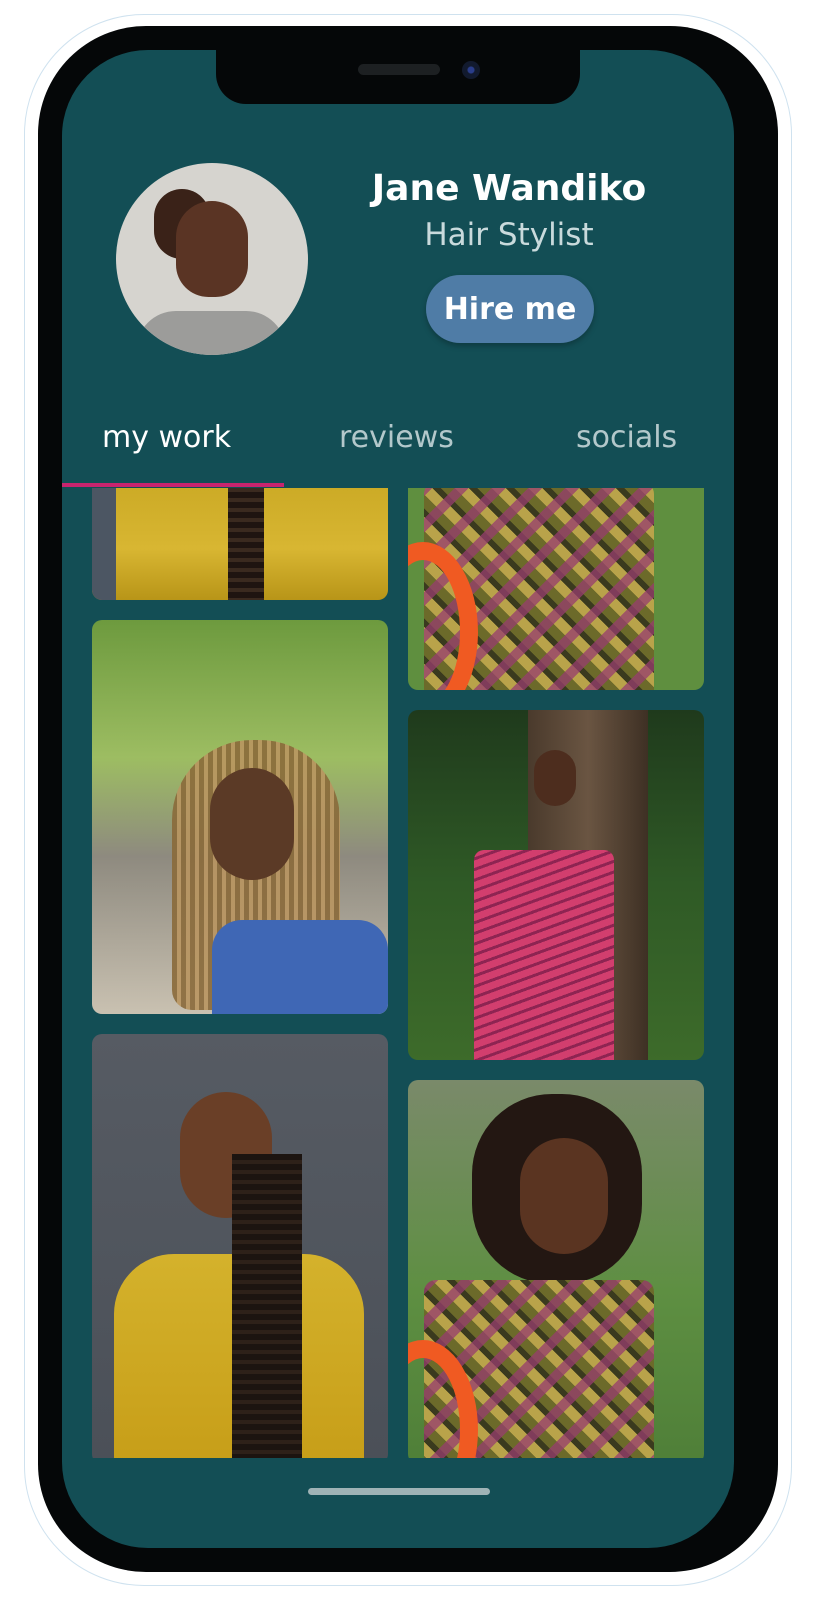 This screenshot has width=814, height=1602. What do you see at coordinates (510, 309) in the screenshot?
I see `hire-me-button: Hire me` at bounding box center [510, 309].